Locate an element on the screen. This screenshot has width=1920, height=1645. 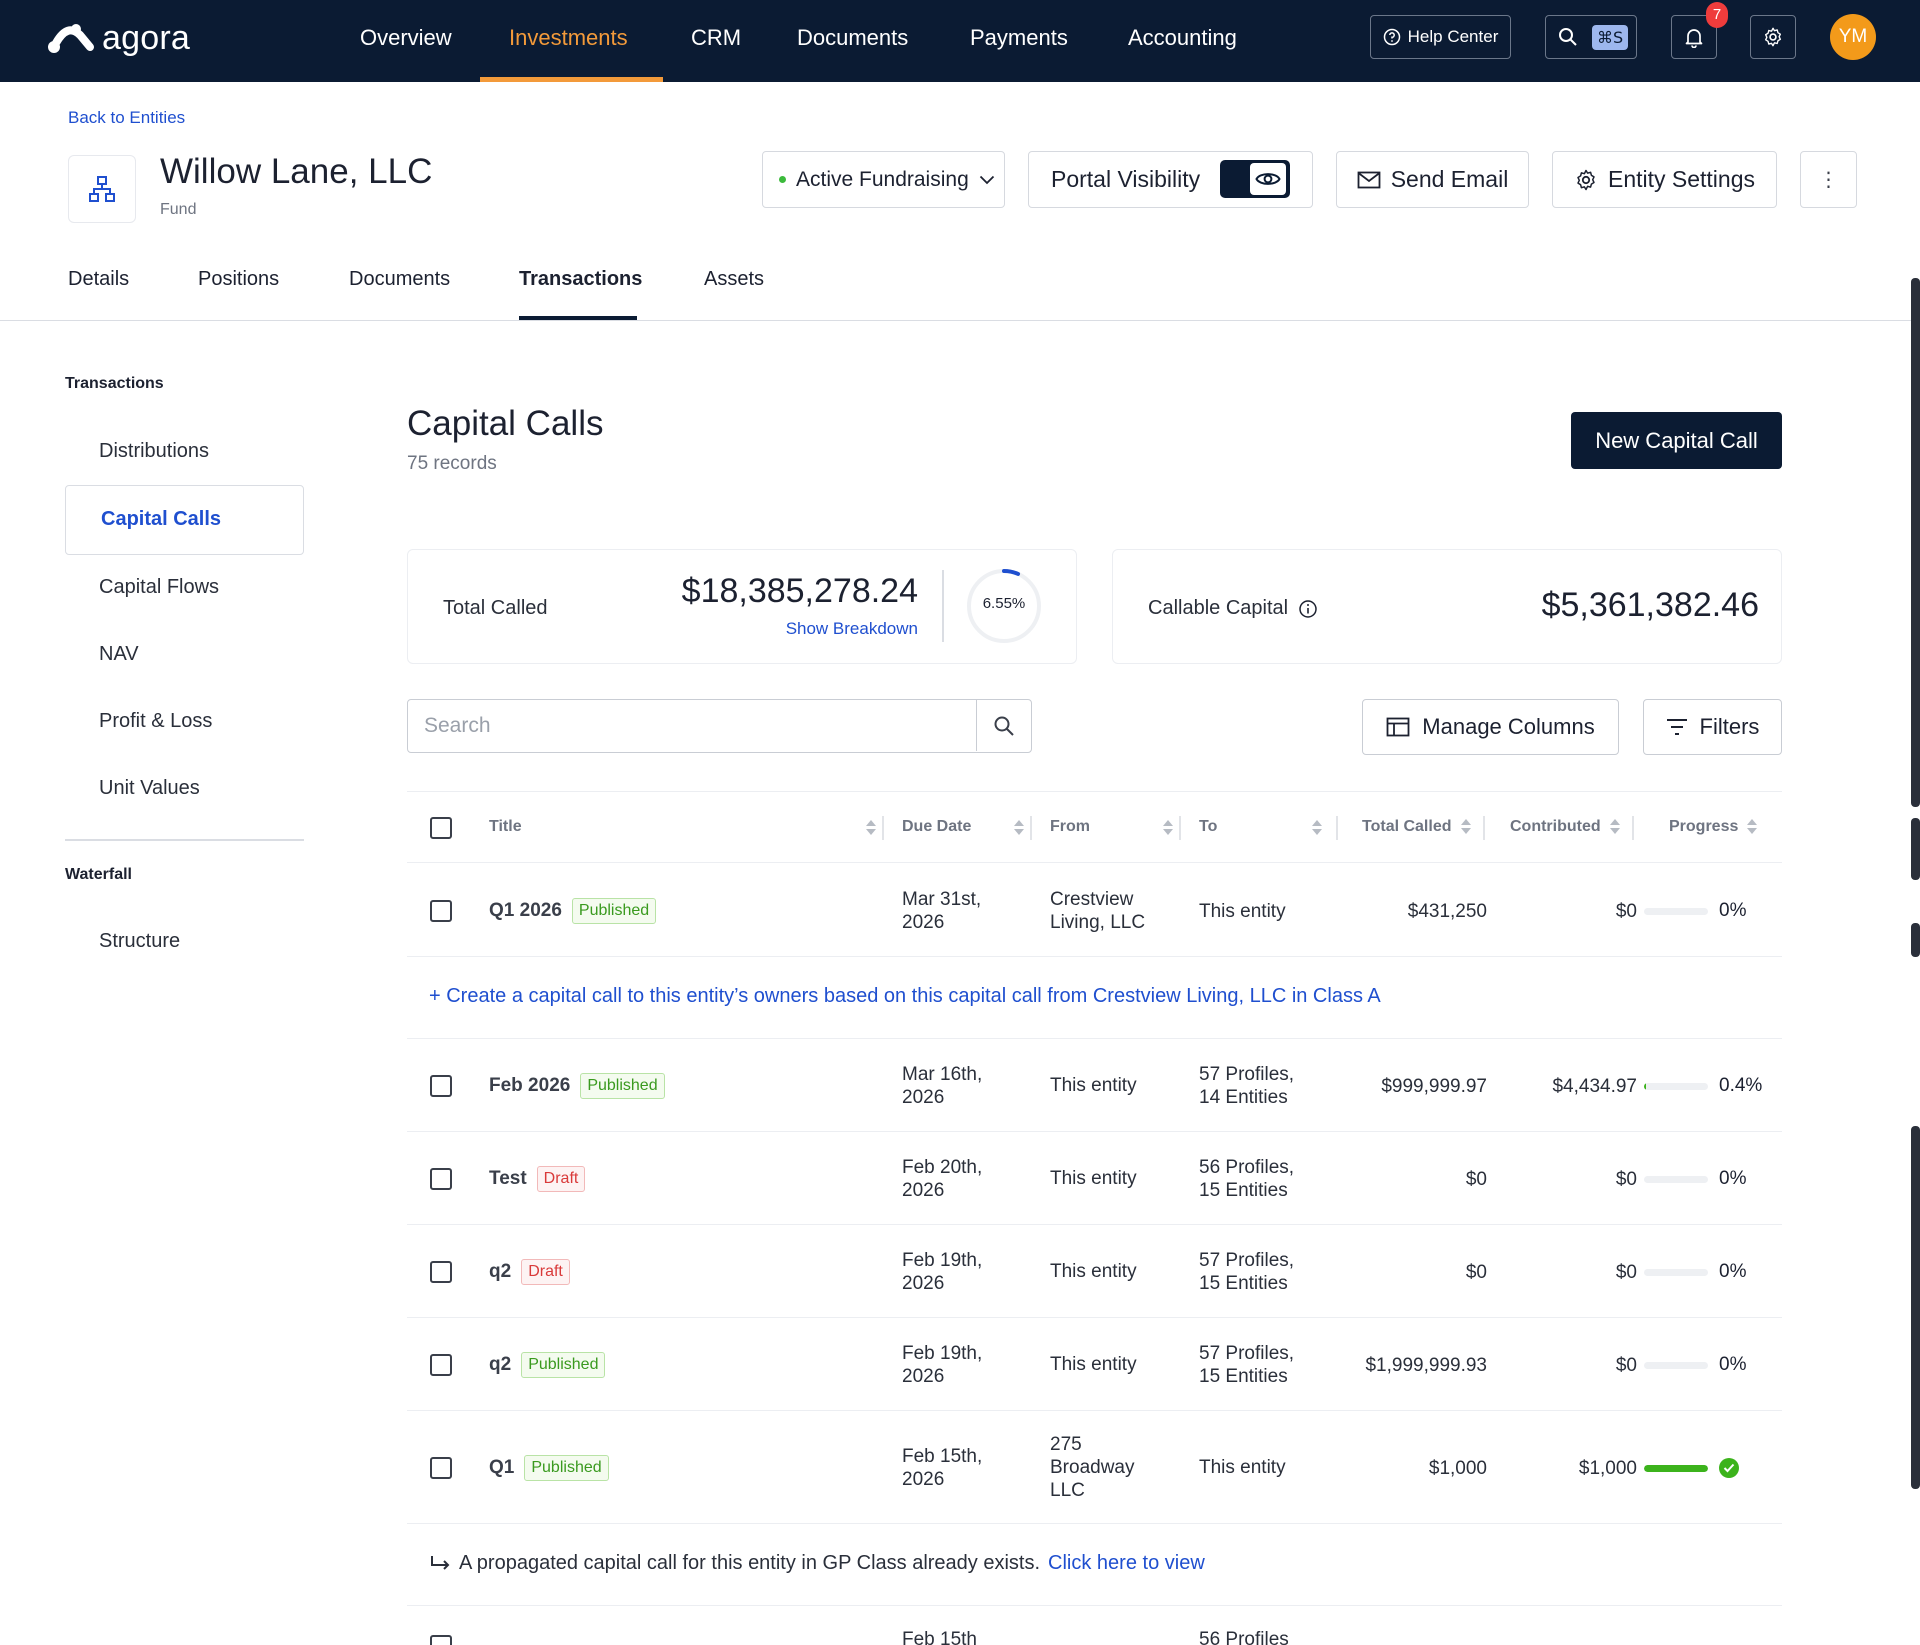
title-cell: Feb 2026 Published is located at coordinates (577, 1086).